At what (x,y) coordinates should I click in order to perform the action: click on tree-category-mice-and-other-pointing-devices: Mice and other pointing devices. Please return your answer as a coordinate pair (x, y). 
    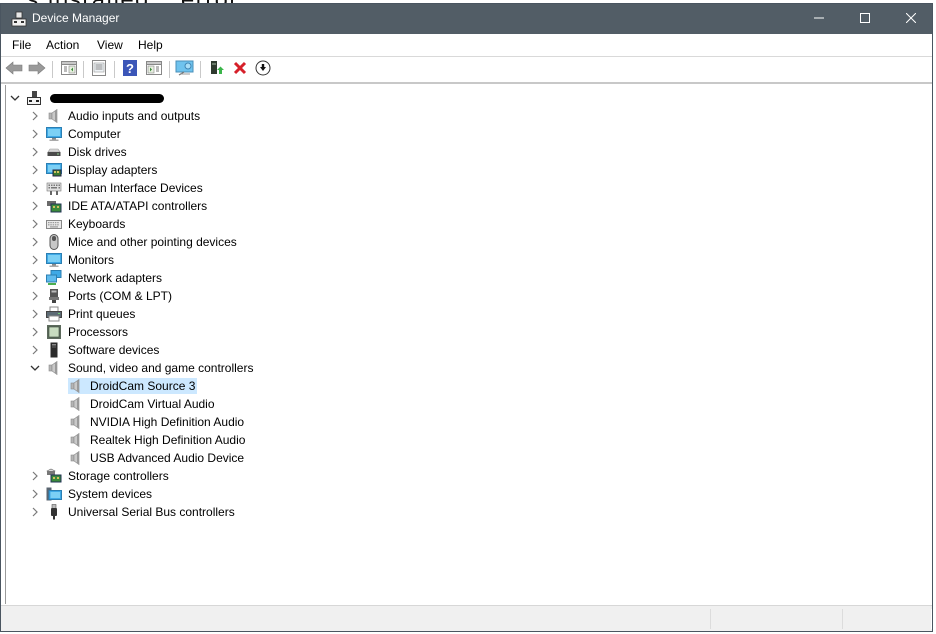
    Looking at the image, I should click on (134, 242).